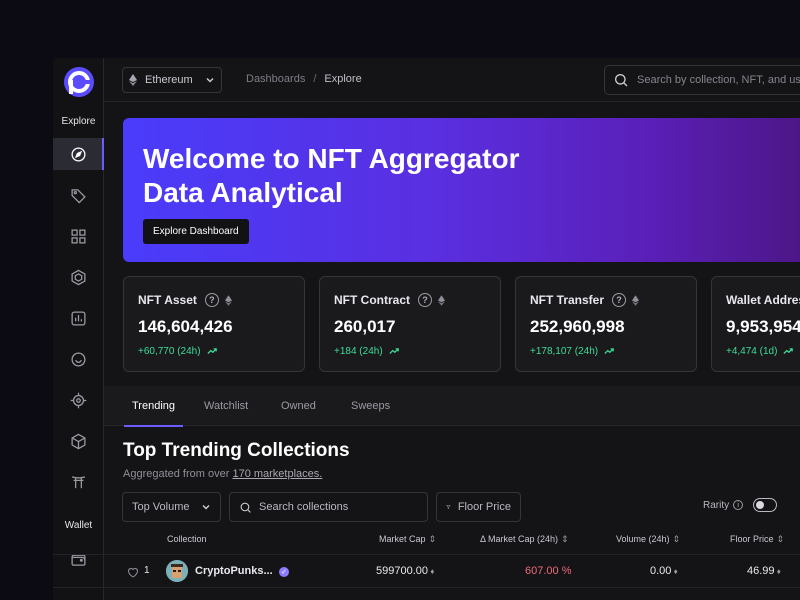 The image size is (800, 600). I want to click on sidebar-item-social, so click(78, 359).